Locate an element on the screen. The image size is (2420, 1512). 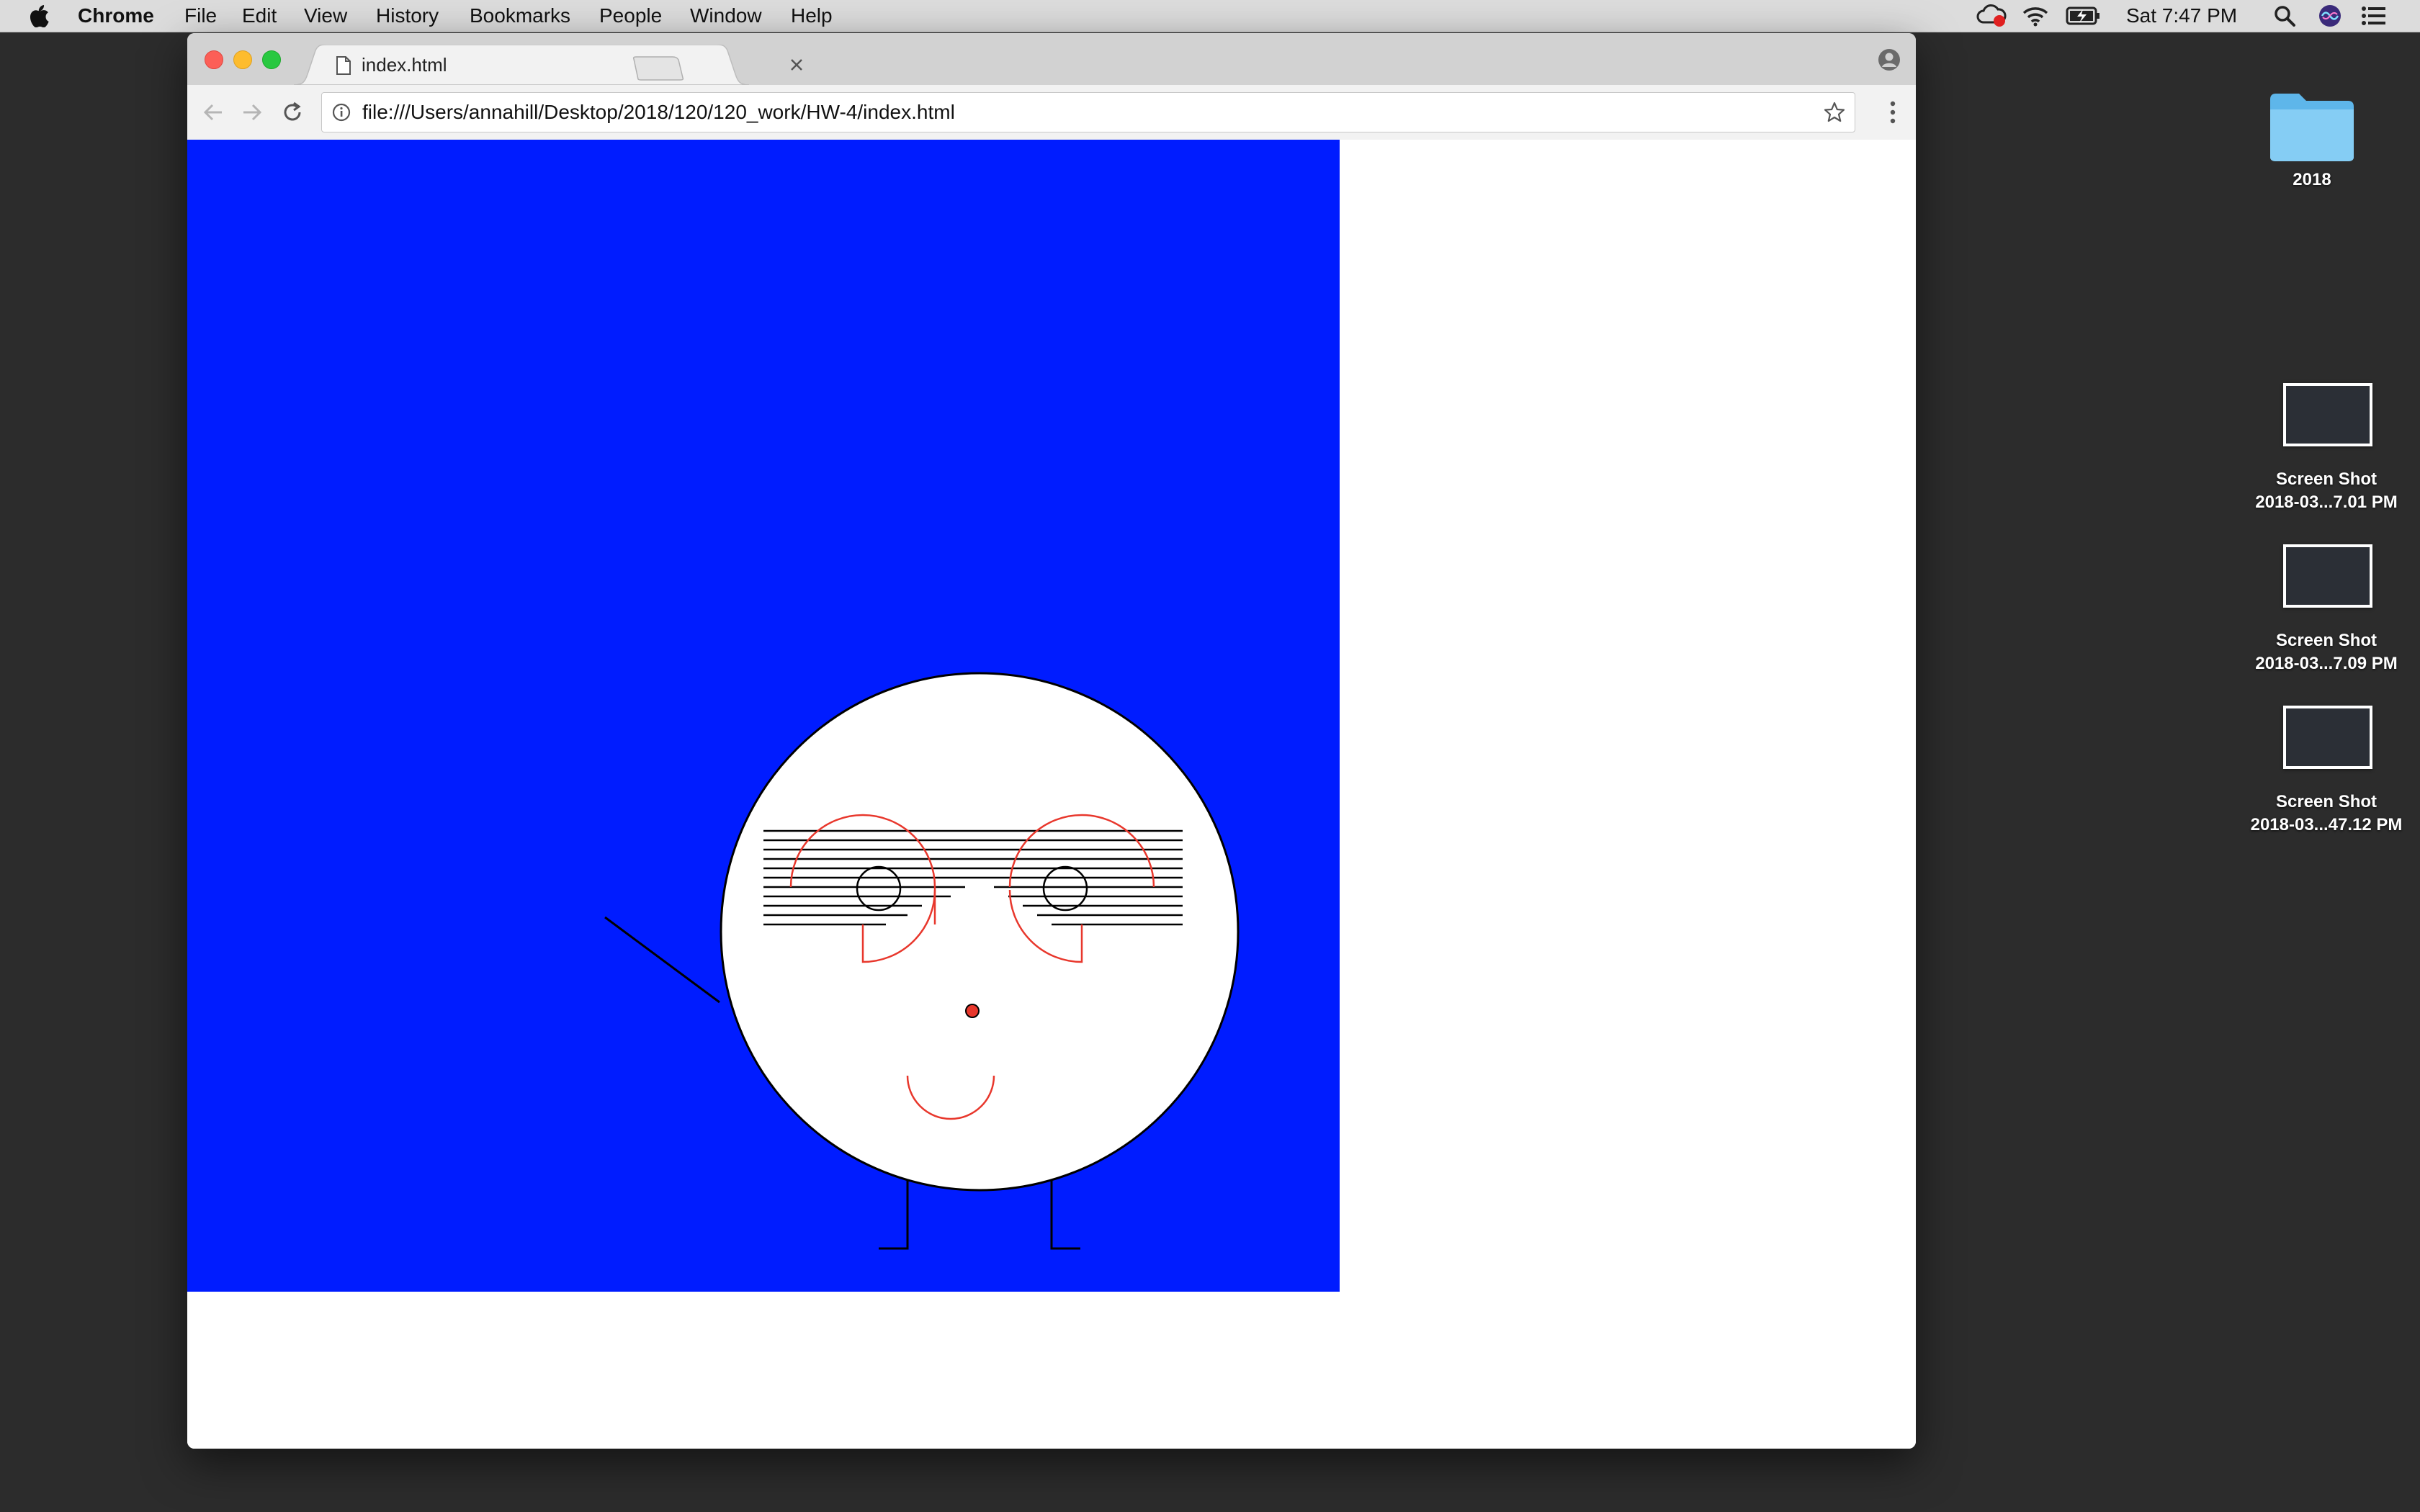
notification-center-icon is located at coordinates (2374, 16).